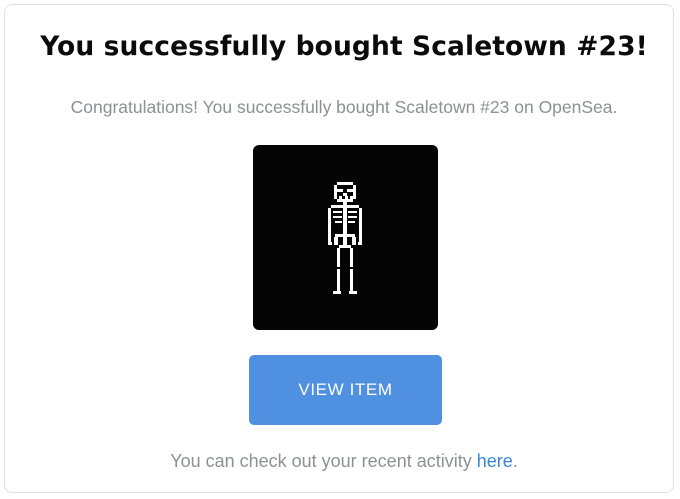 This screenshot has width=680, height=499. Describe the element at coordinates (495, 461) in the screenshot. I see `recent-activity-link: here` at that location.